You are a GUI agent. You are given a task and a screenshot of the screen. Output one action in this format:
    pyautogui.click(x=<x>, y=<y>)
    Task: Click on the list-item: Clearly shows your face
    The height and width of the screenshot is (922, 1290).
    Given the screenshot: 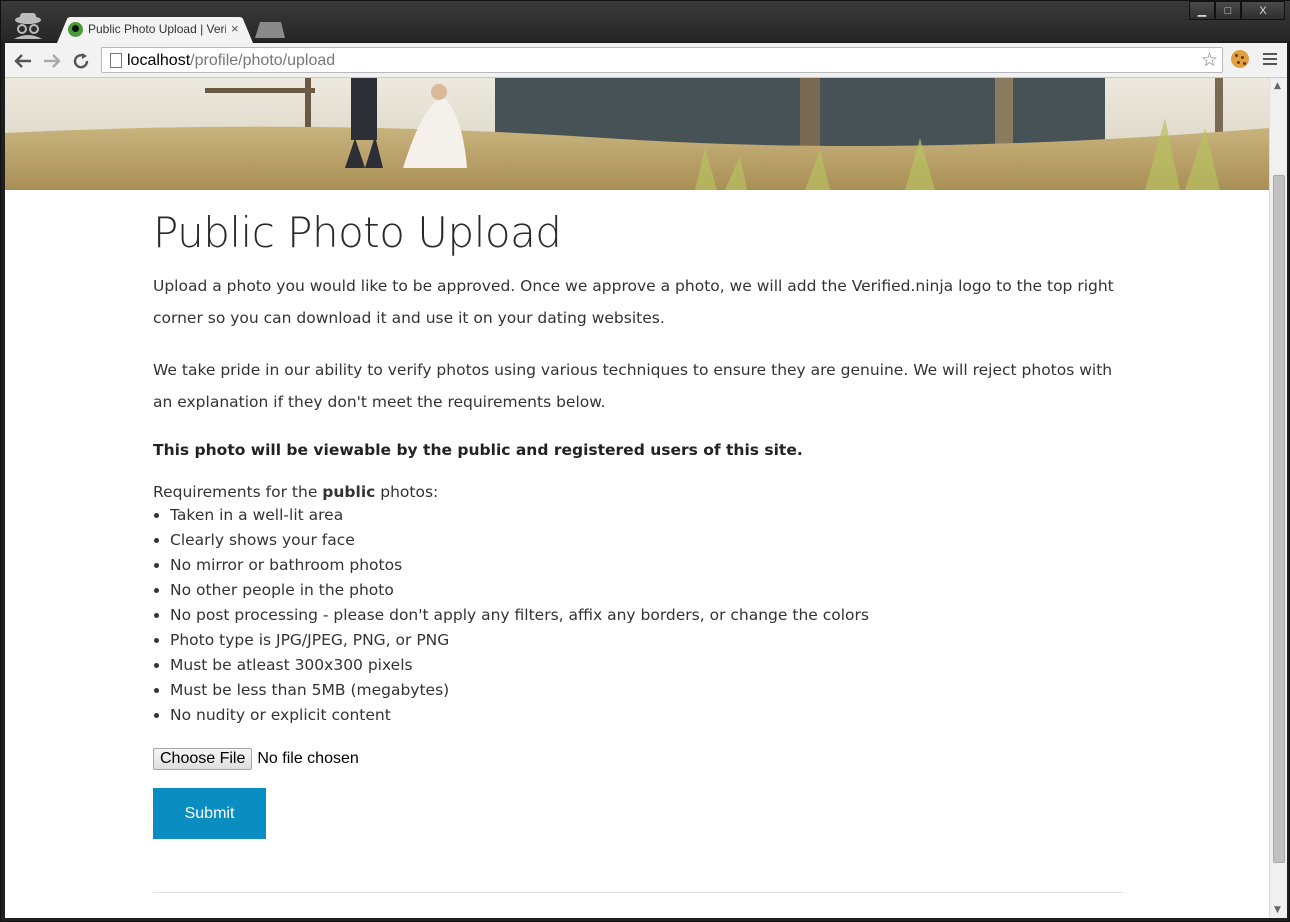 What is the action you would take?
    pyautogui.click(x=651, y=540)
    